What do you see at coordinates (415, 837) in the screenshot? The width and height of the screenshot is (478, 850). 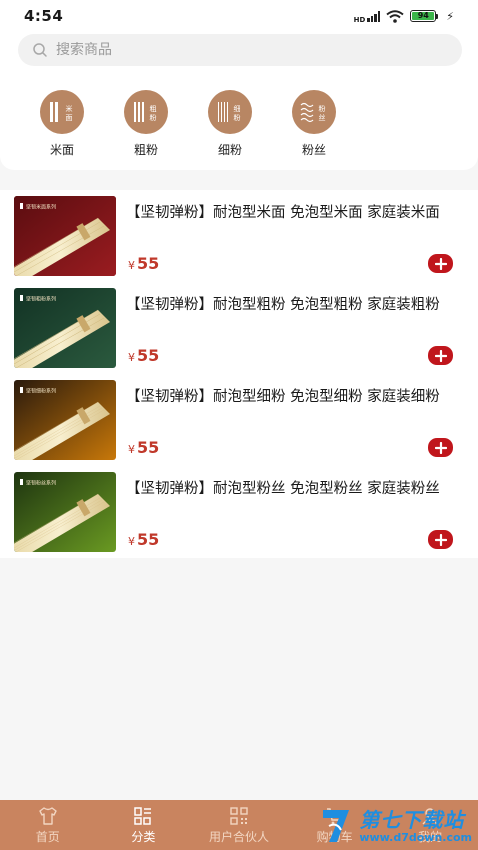 I see `watermark-url: www.d7down.com` at bounding box center [415, 837].